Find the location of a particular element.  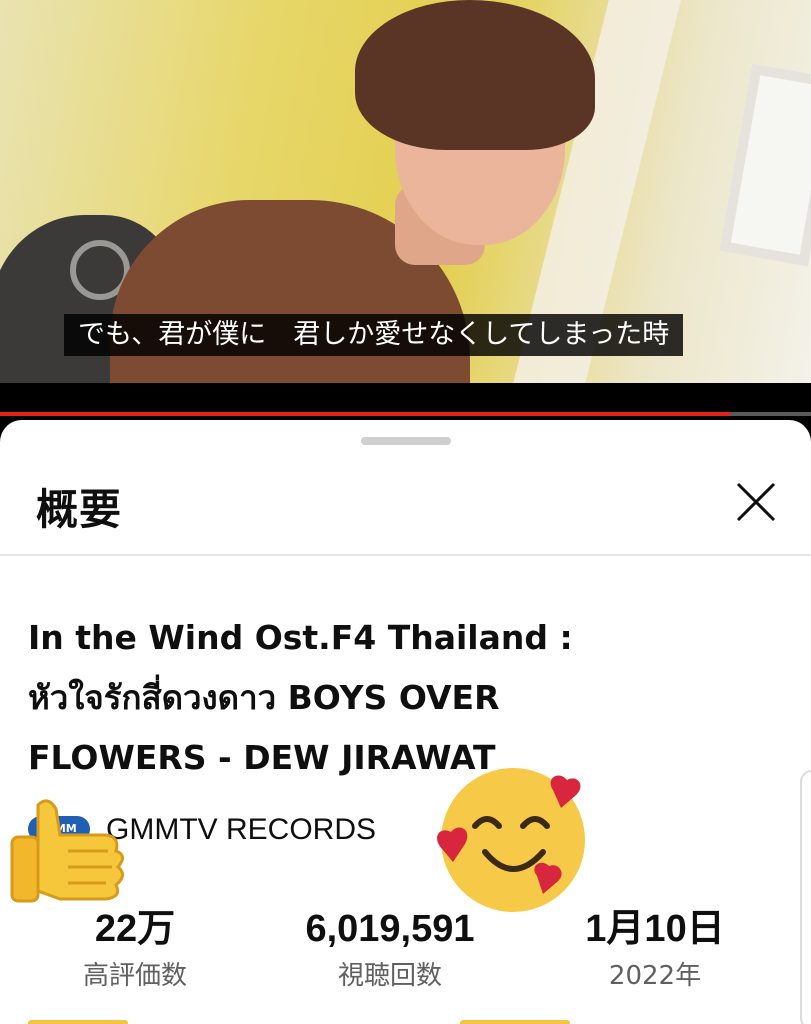

close-button is located at coordinates (756, 502).